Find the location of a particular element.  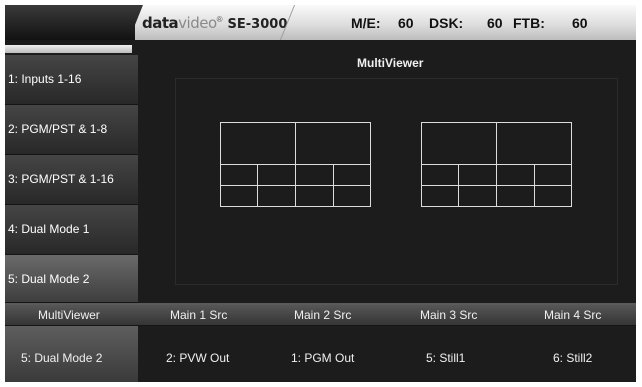

header-main-4-src: Main 4 Src is located at coordinates (573, 315).